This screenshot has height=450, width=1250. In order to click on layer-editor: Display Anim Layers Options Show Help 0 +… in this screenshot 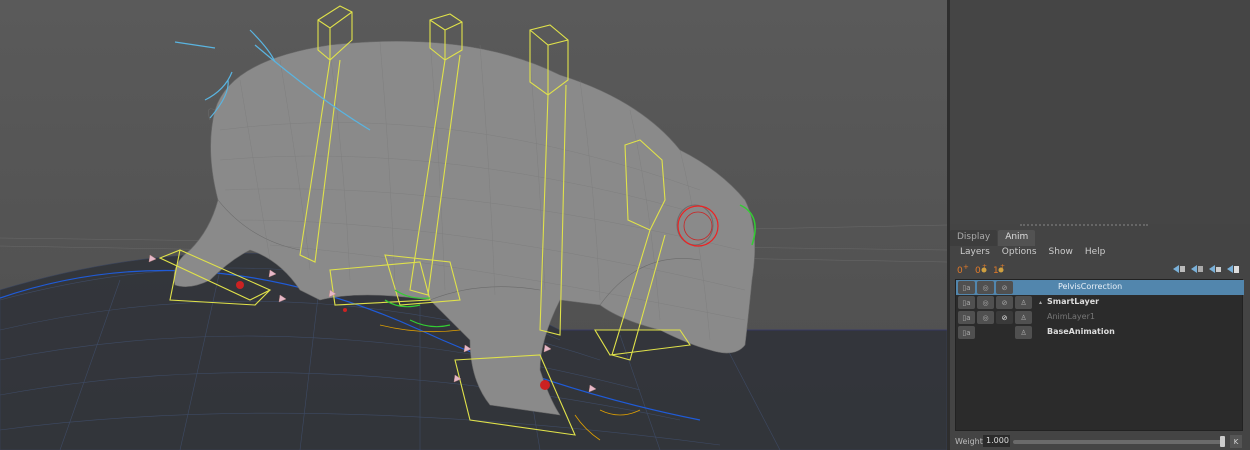, I will do `click(1100, 339)`.